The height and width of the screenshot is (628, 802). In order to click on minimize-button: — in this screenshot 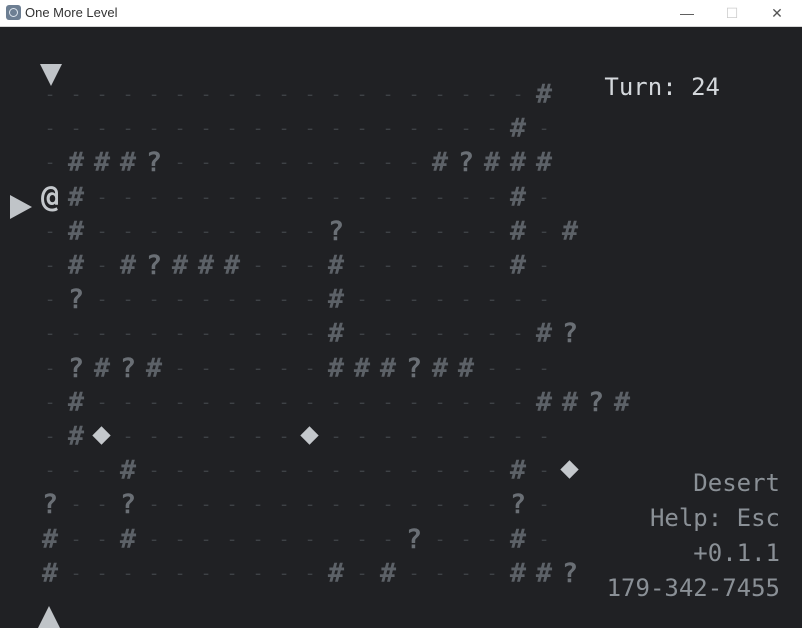, I will do `click(687, 13)`.